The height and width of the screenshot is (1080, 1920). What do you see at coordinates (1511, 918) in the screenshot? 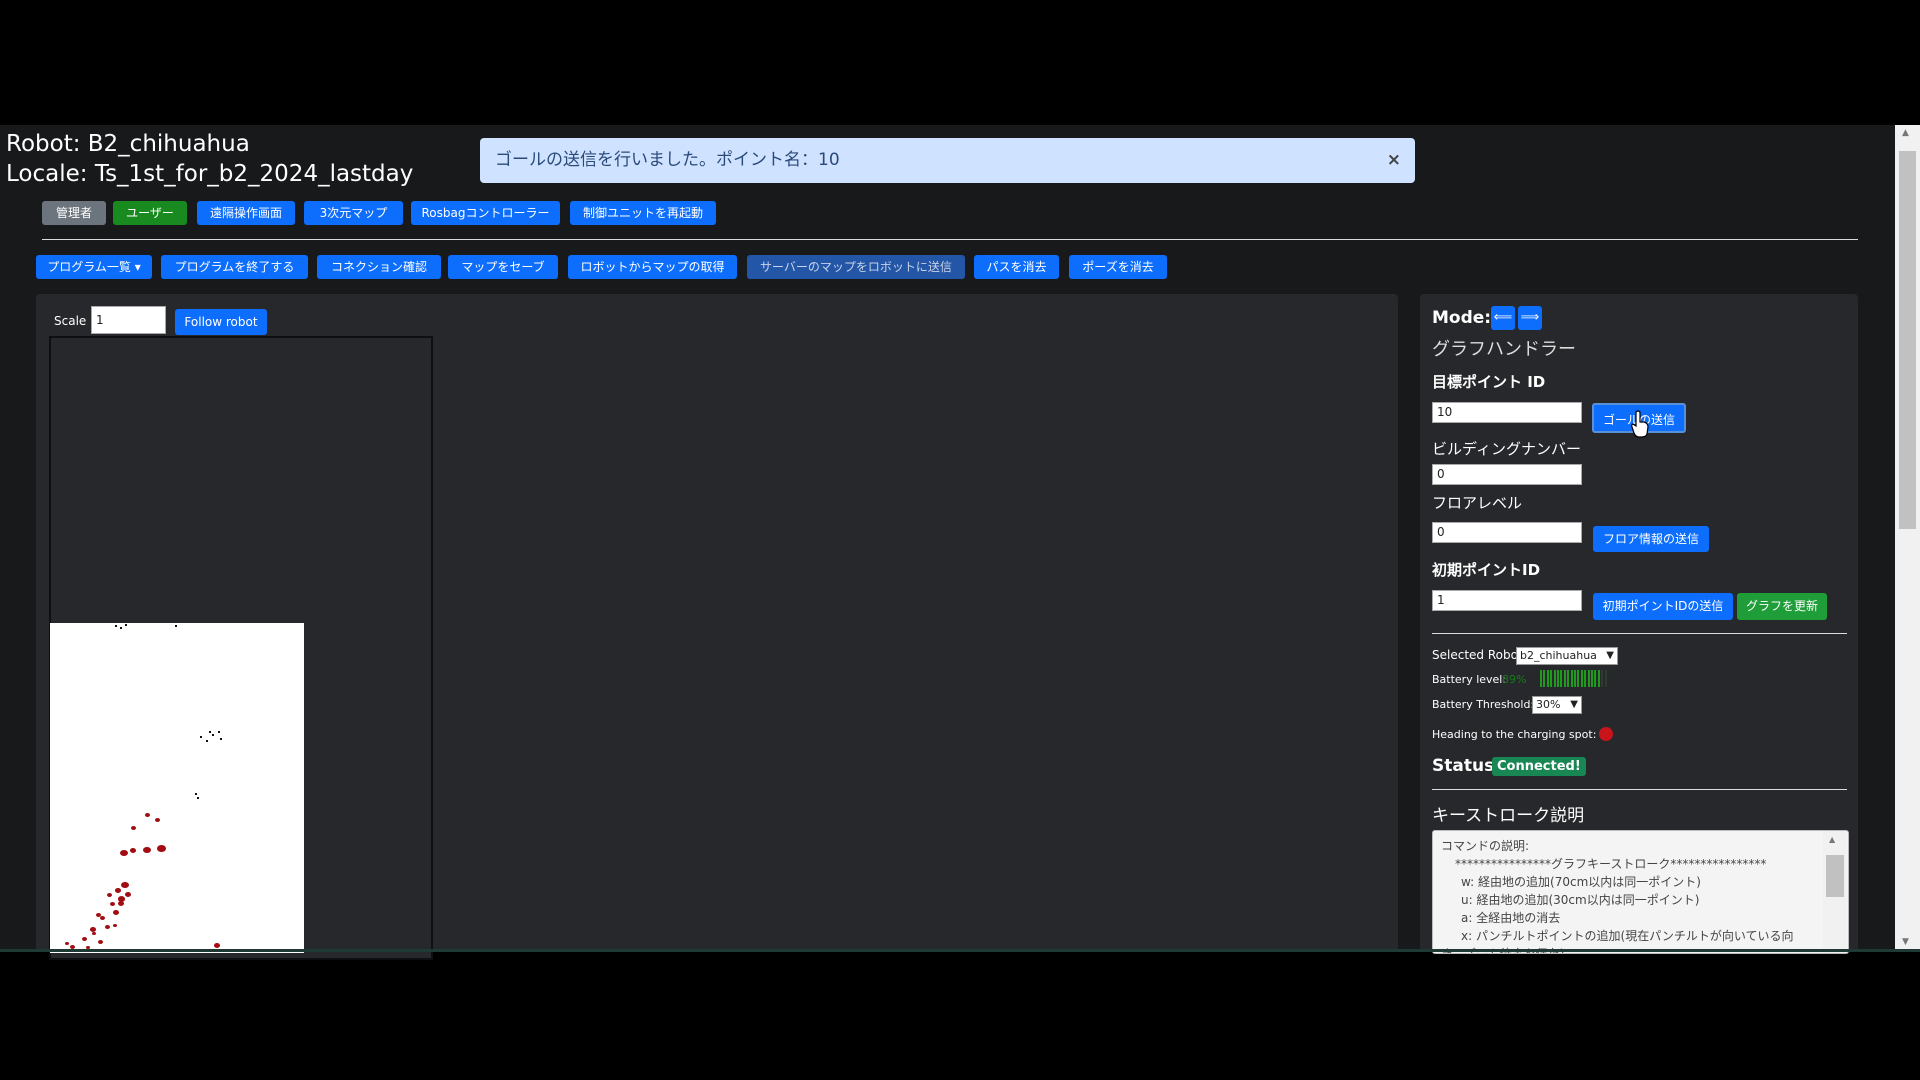
I see `keystroke-line: a: 全経由地の消去` at bounding box center [1511, 918].